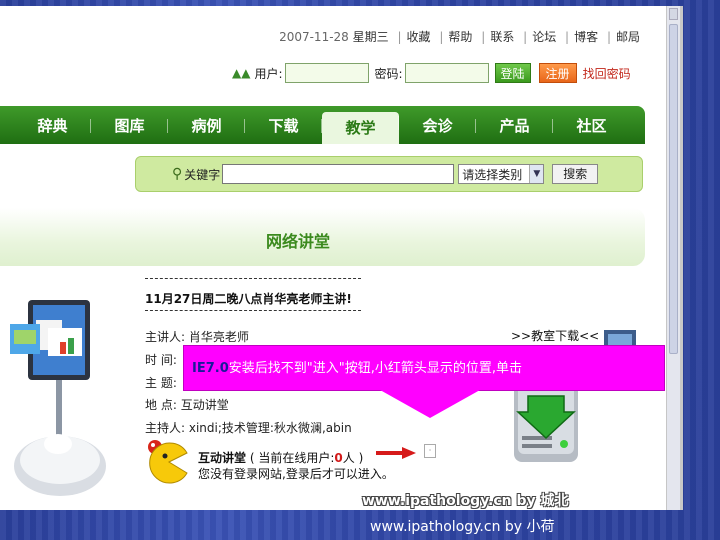  I want to click on online-count: 0, so click(338, 458).